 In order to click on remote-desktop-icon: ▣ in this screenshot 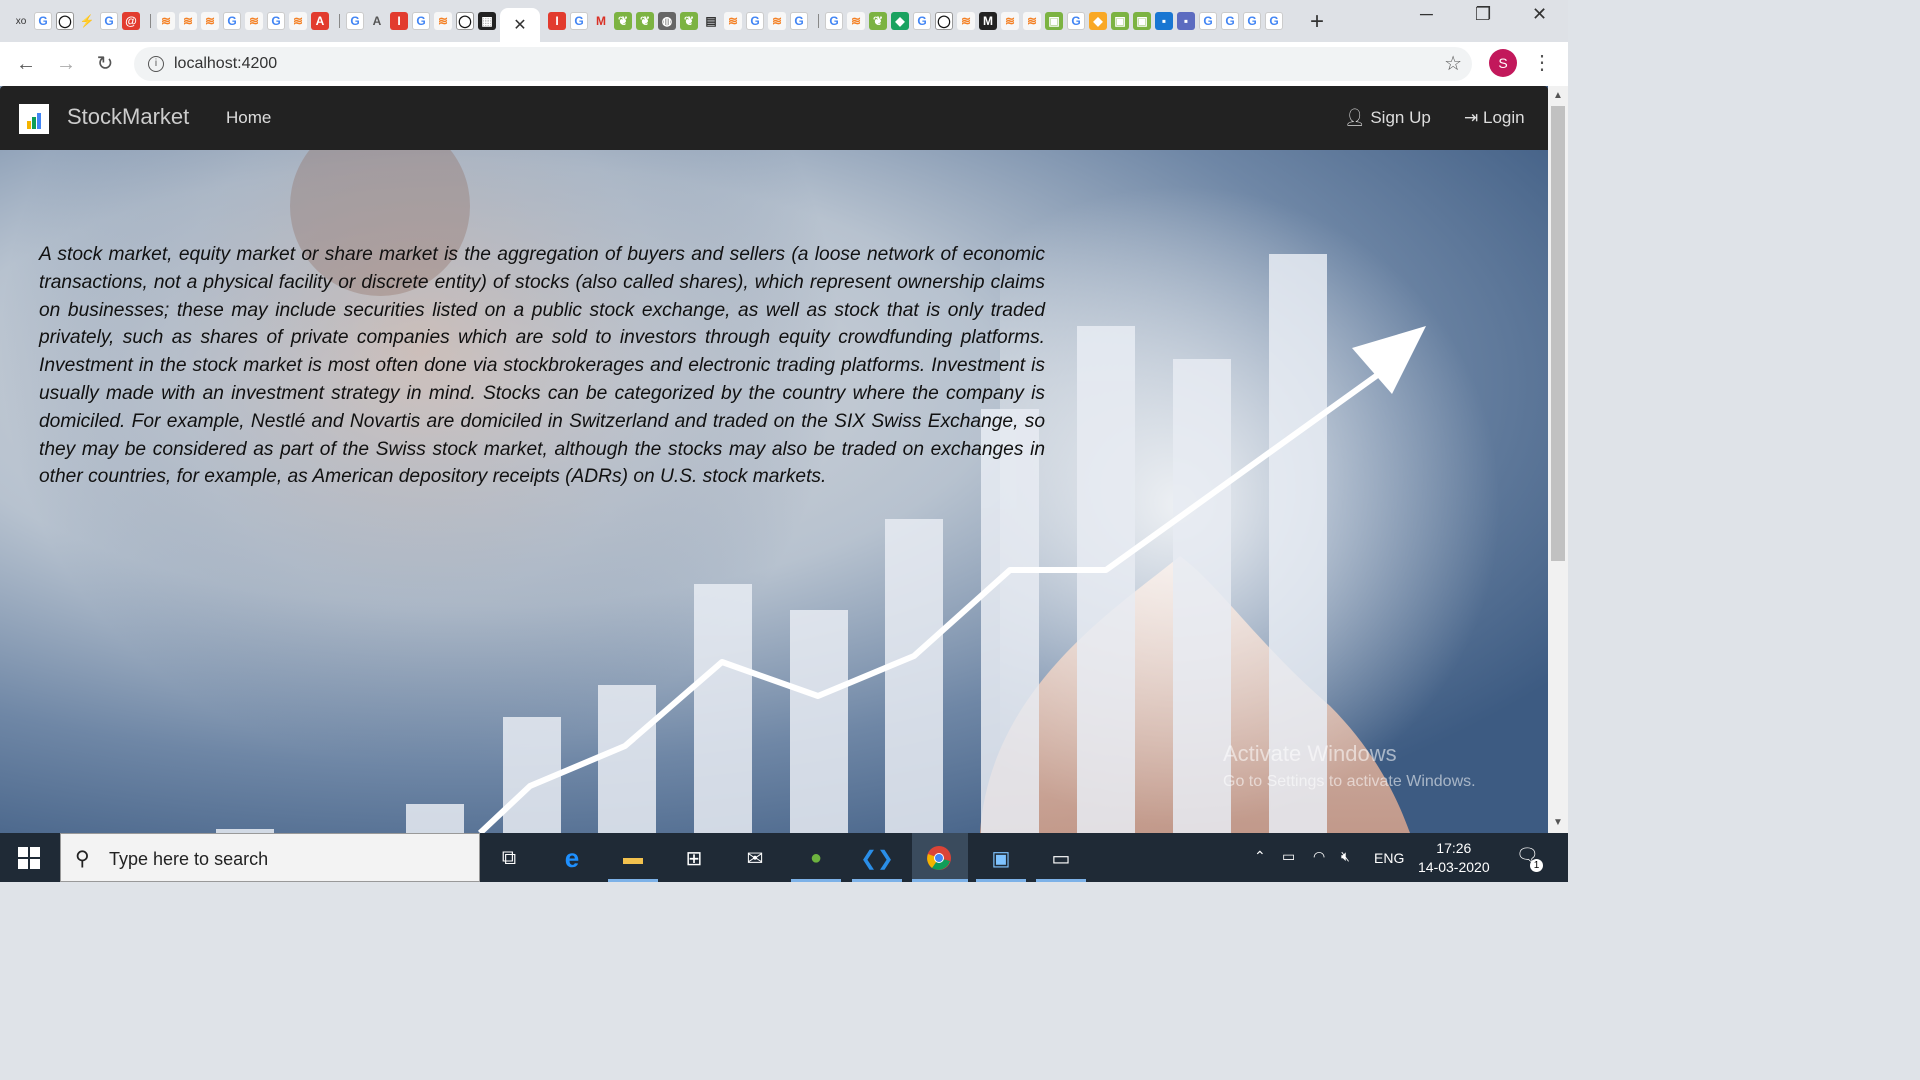, I will do `click(1001, 858)`.